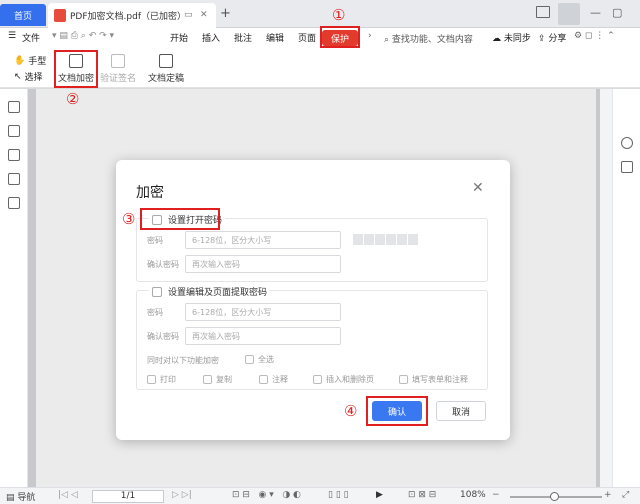 The height and width of the screenshot is (504, 640). Describe the element at coordinates (370, 36) in the screenshot. I see `more-tabs-icon: ›` at that location.